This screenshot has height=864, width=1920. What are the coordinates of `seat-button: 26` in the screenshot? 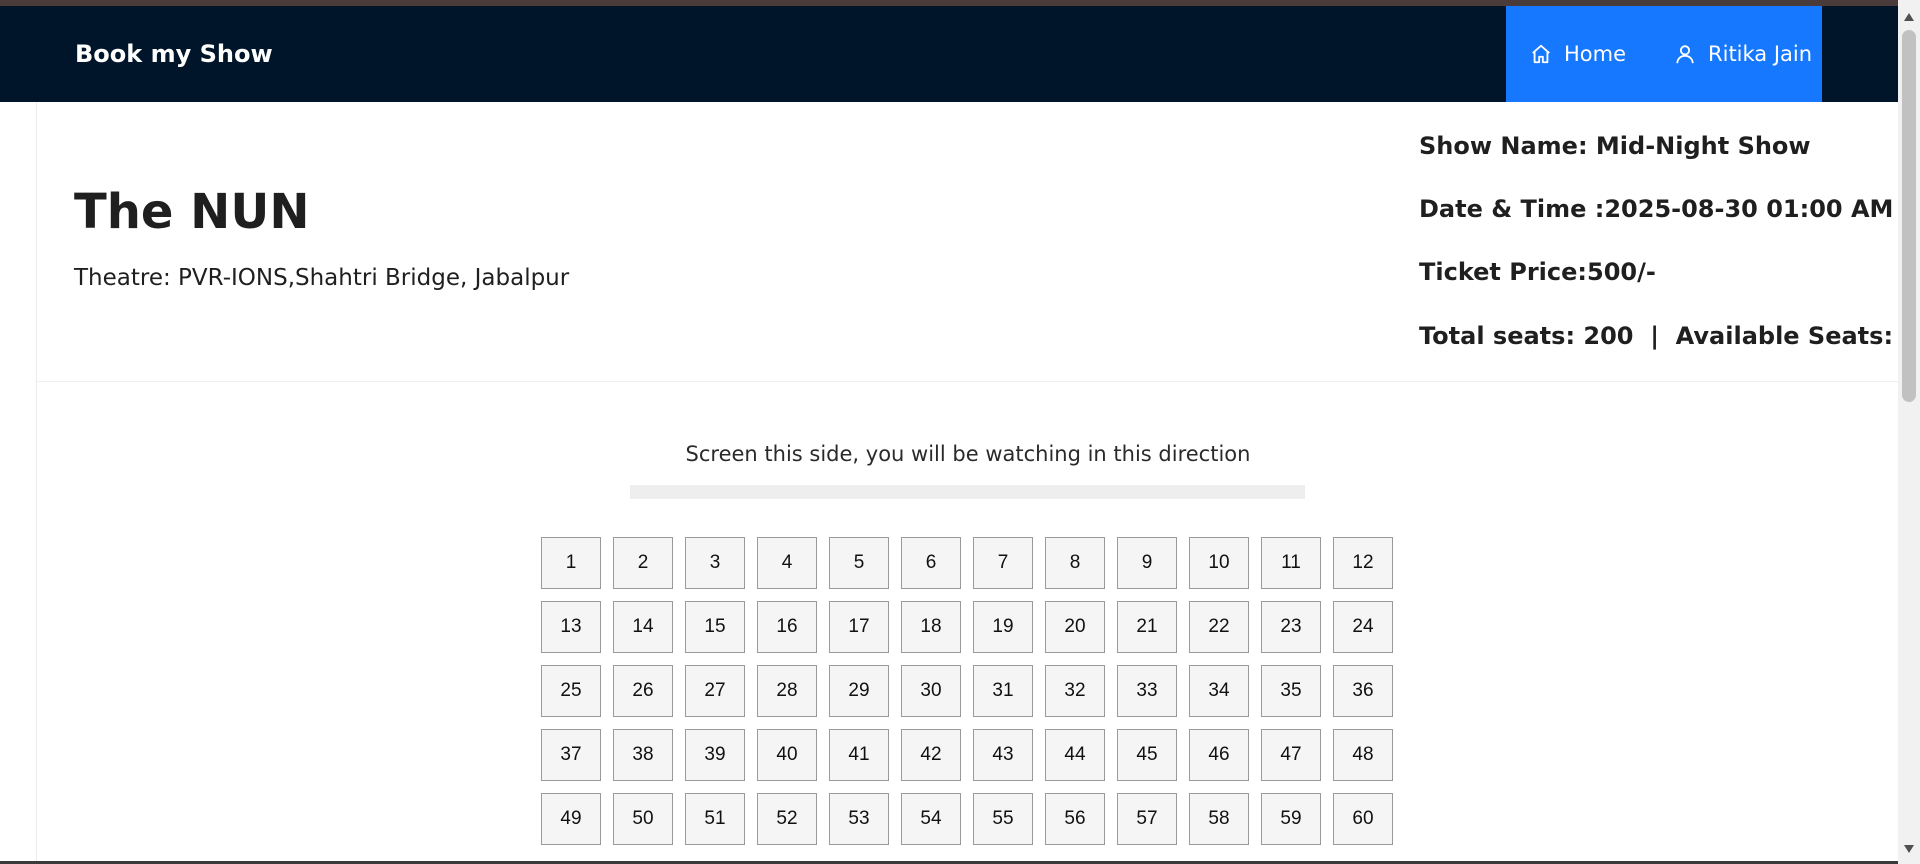 It's located at (643, 691).